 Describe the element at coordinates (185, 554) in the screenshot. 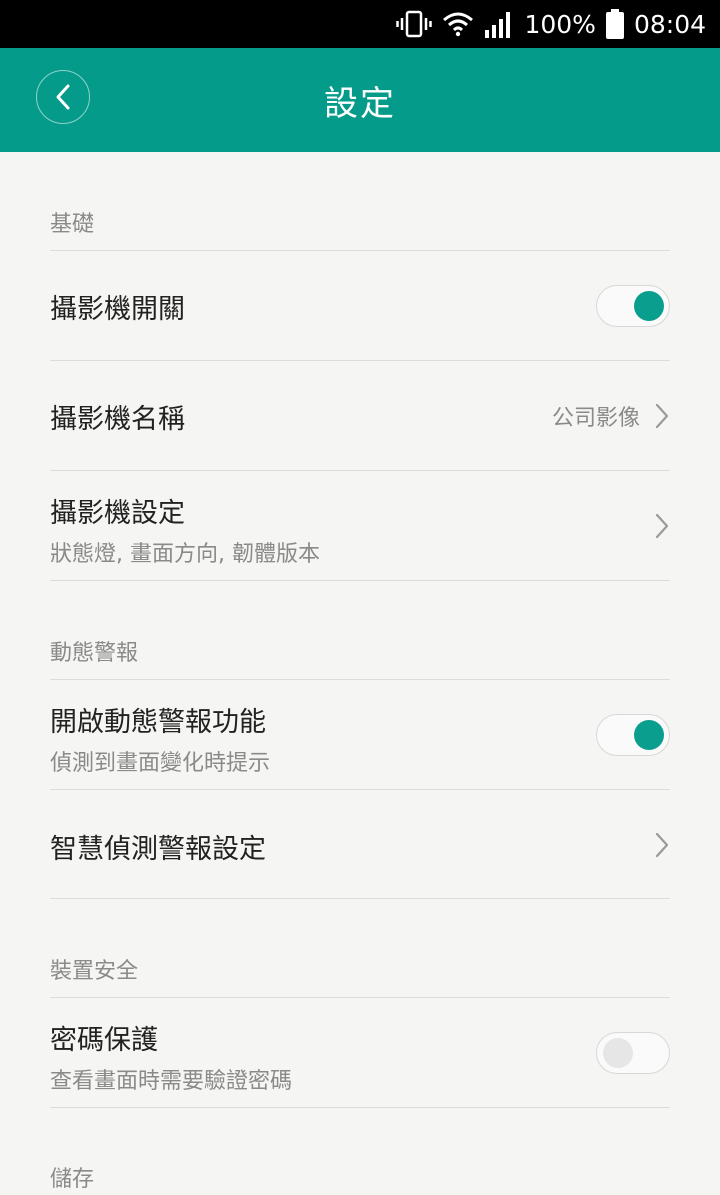

I see `camera-settings-subtitle: 狀態燈, 畫面方向, 韌體版本` at that location.